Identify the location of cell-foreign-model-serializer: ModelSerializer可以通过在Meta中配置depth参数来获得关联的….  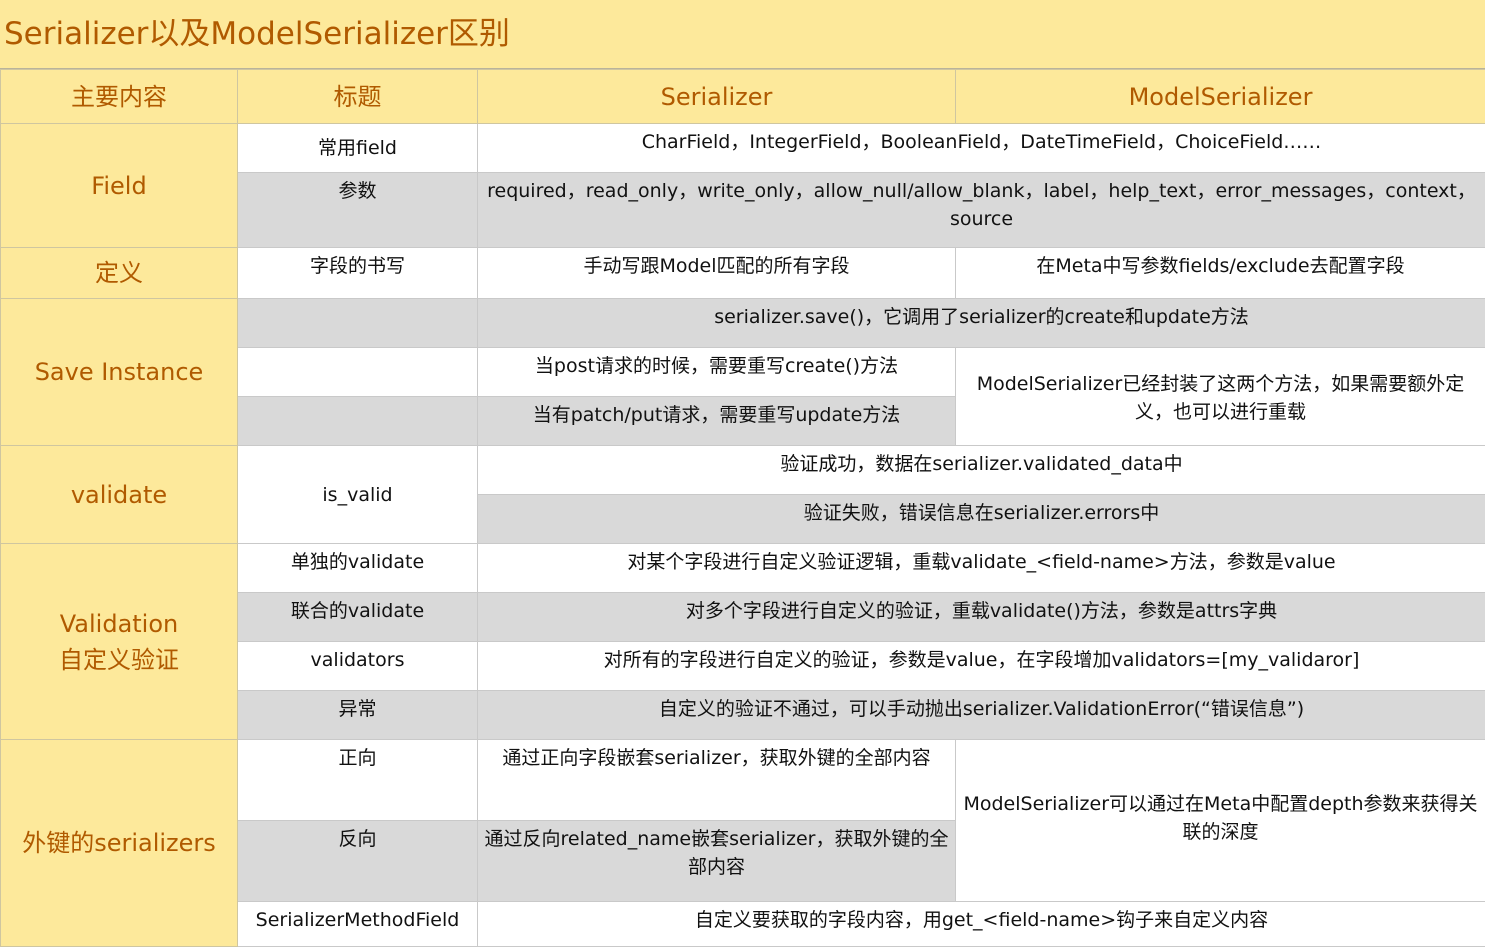
(1220, 821).